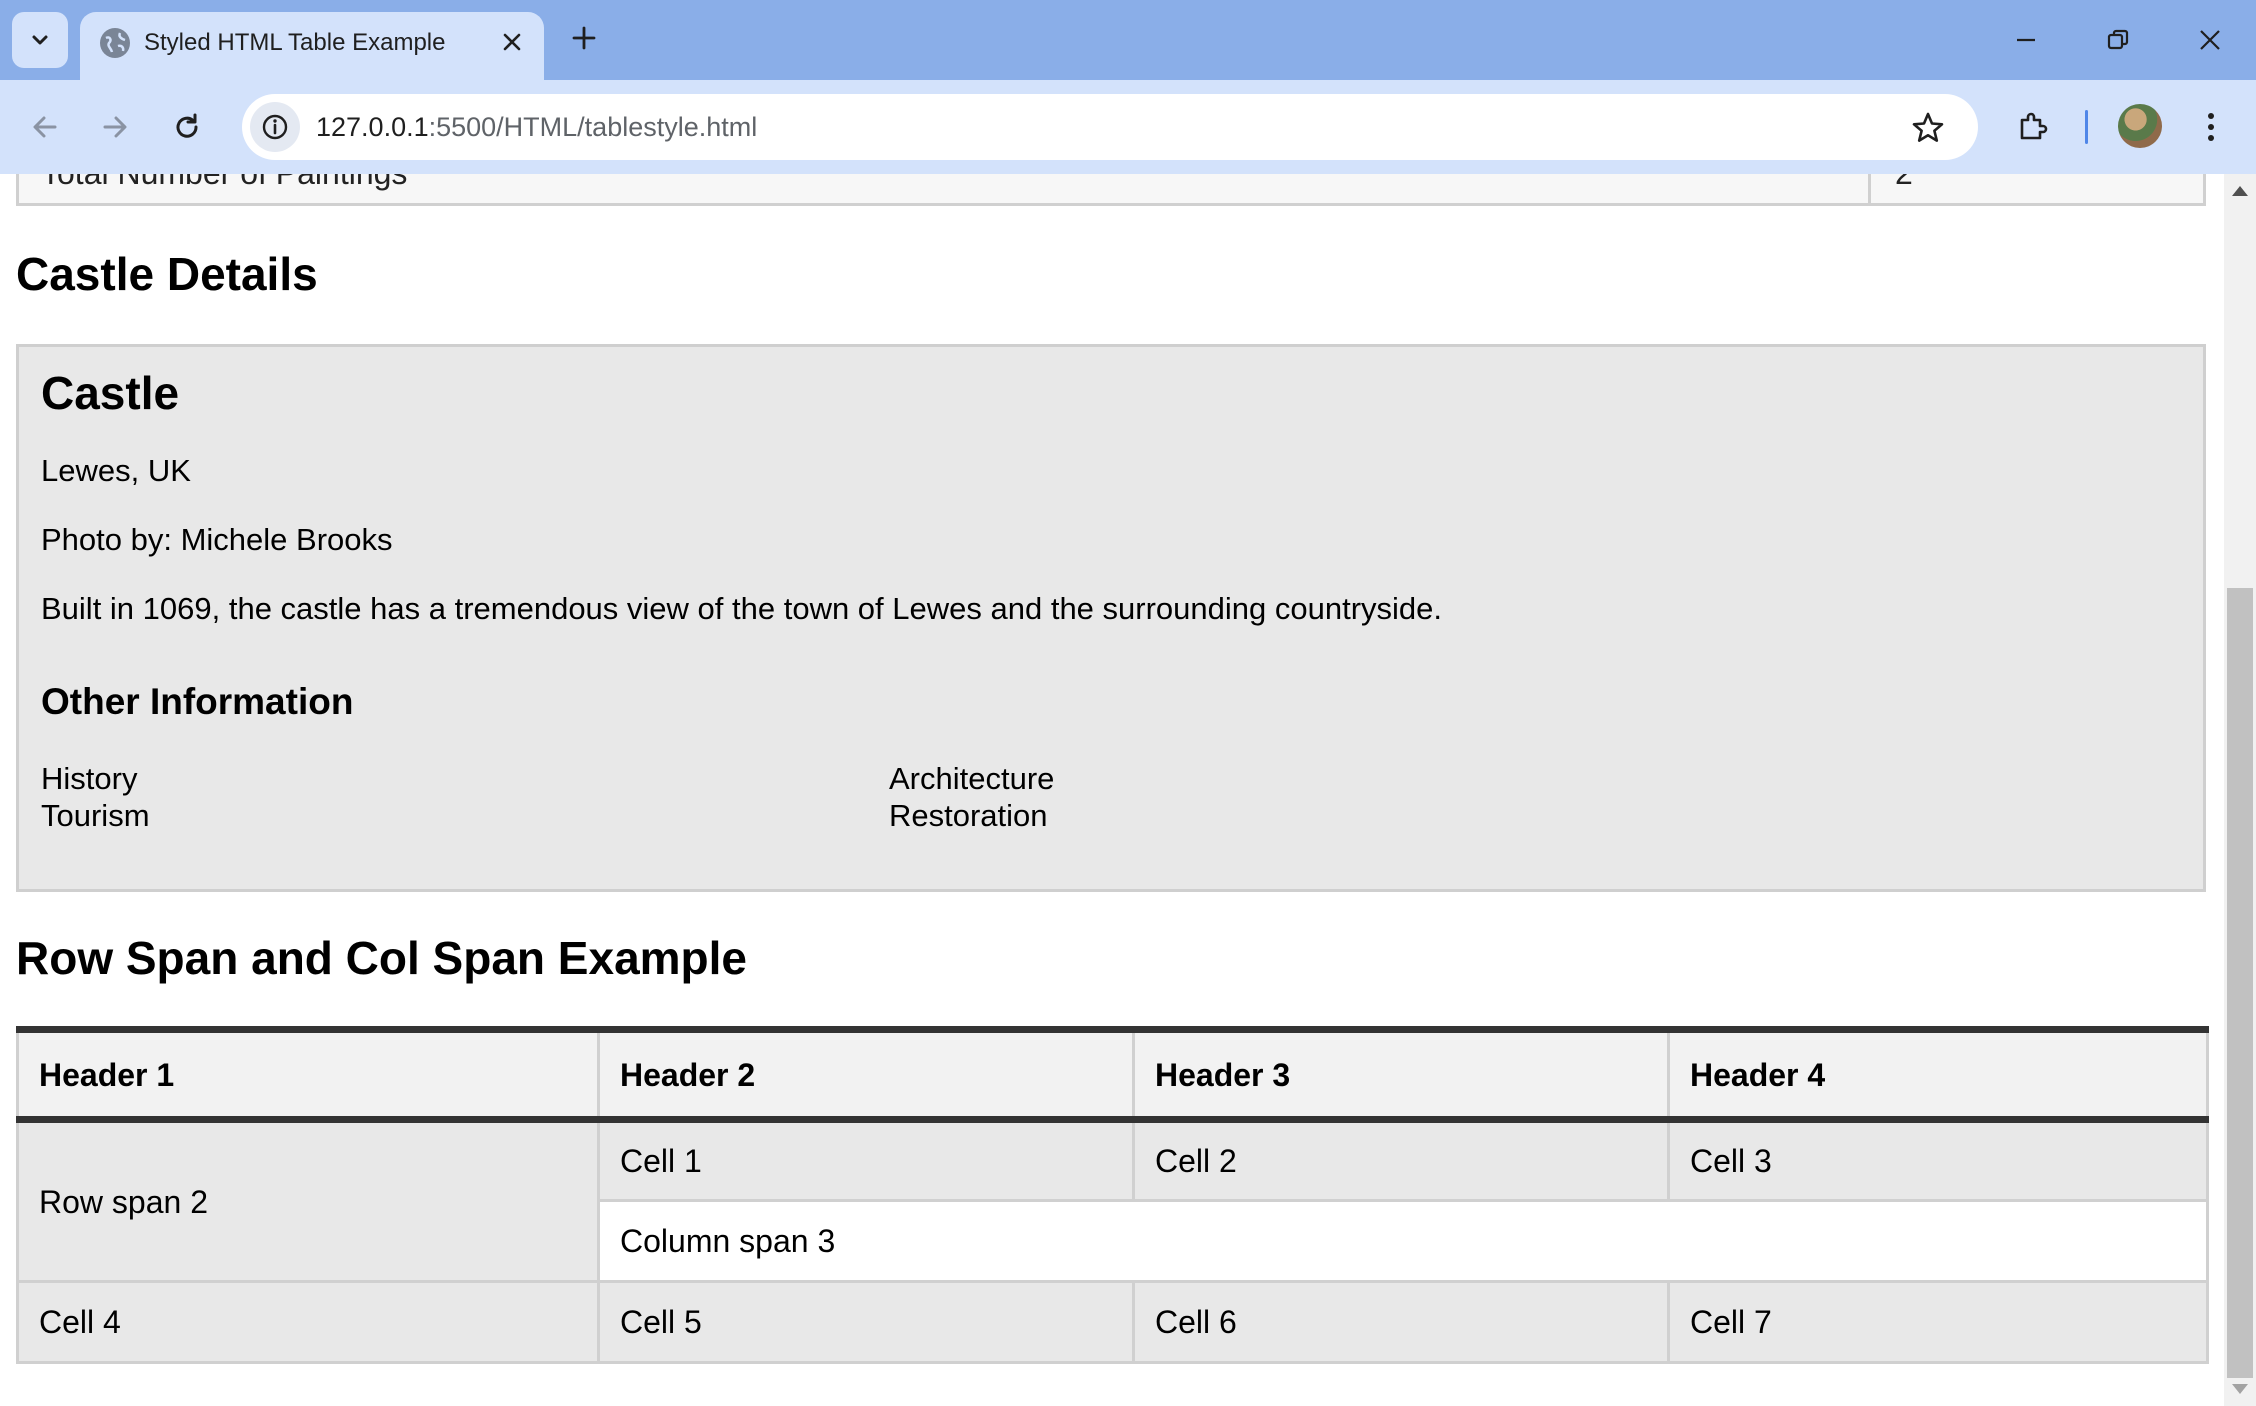 The height and width of the screenshot is (1406, 2256). I want to click on table-header: Header 1, so click(308, 1074).